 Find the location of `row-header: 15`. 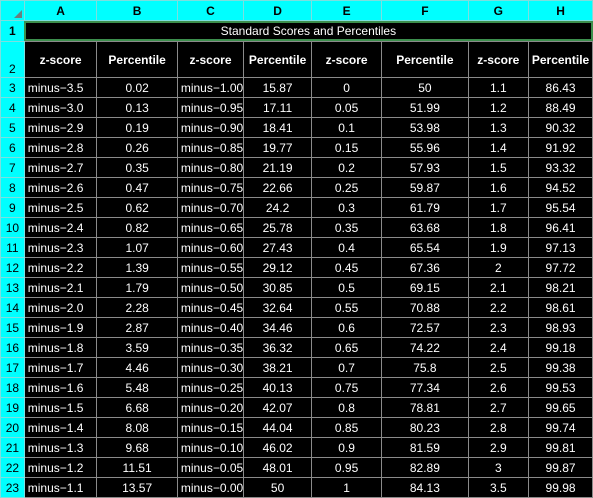

row-header: 15 is located at coordinates (12, 327).